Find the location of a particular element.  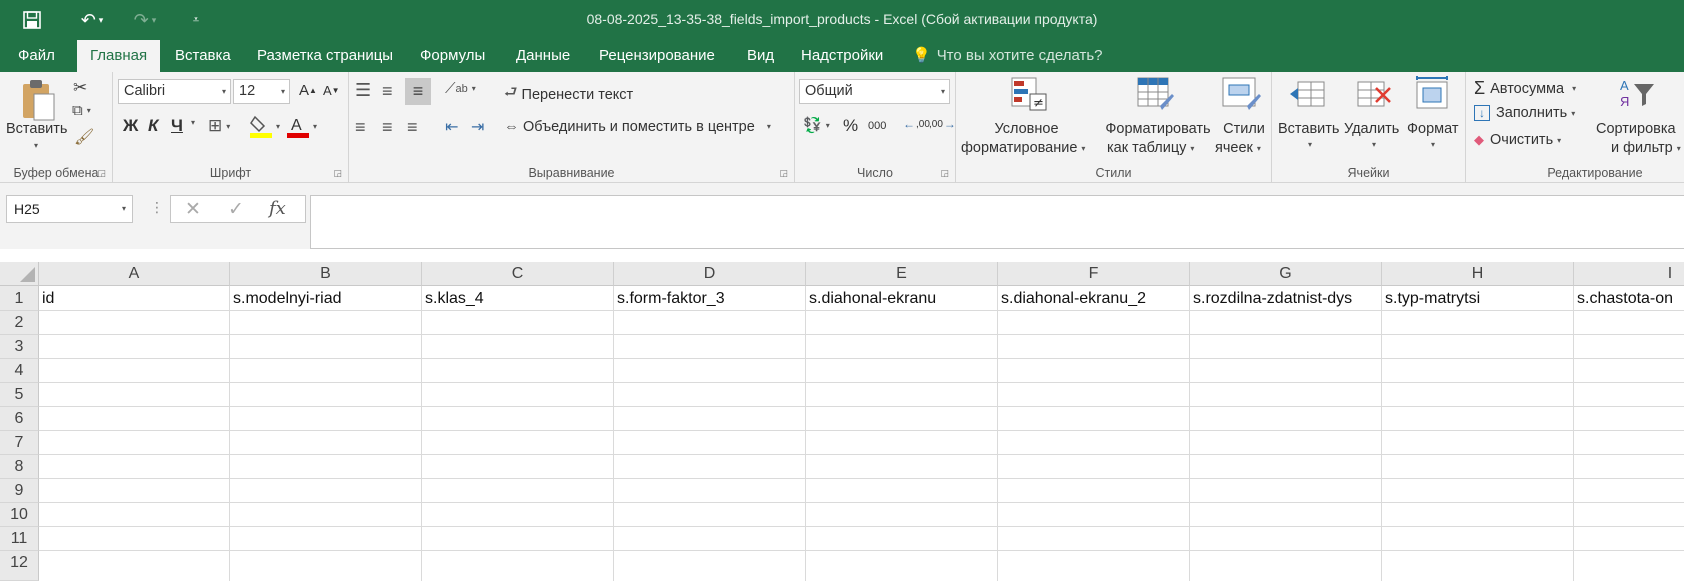

borders-icon: ⊞ ▾ is located at coordinates (219, 126).